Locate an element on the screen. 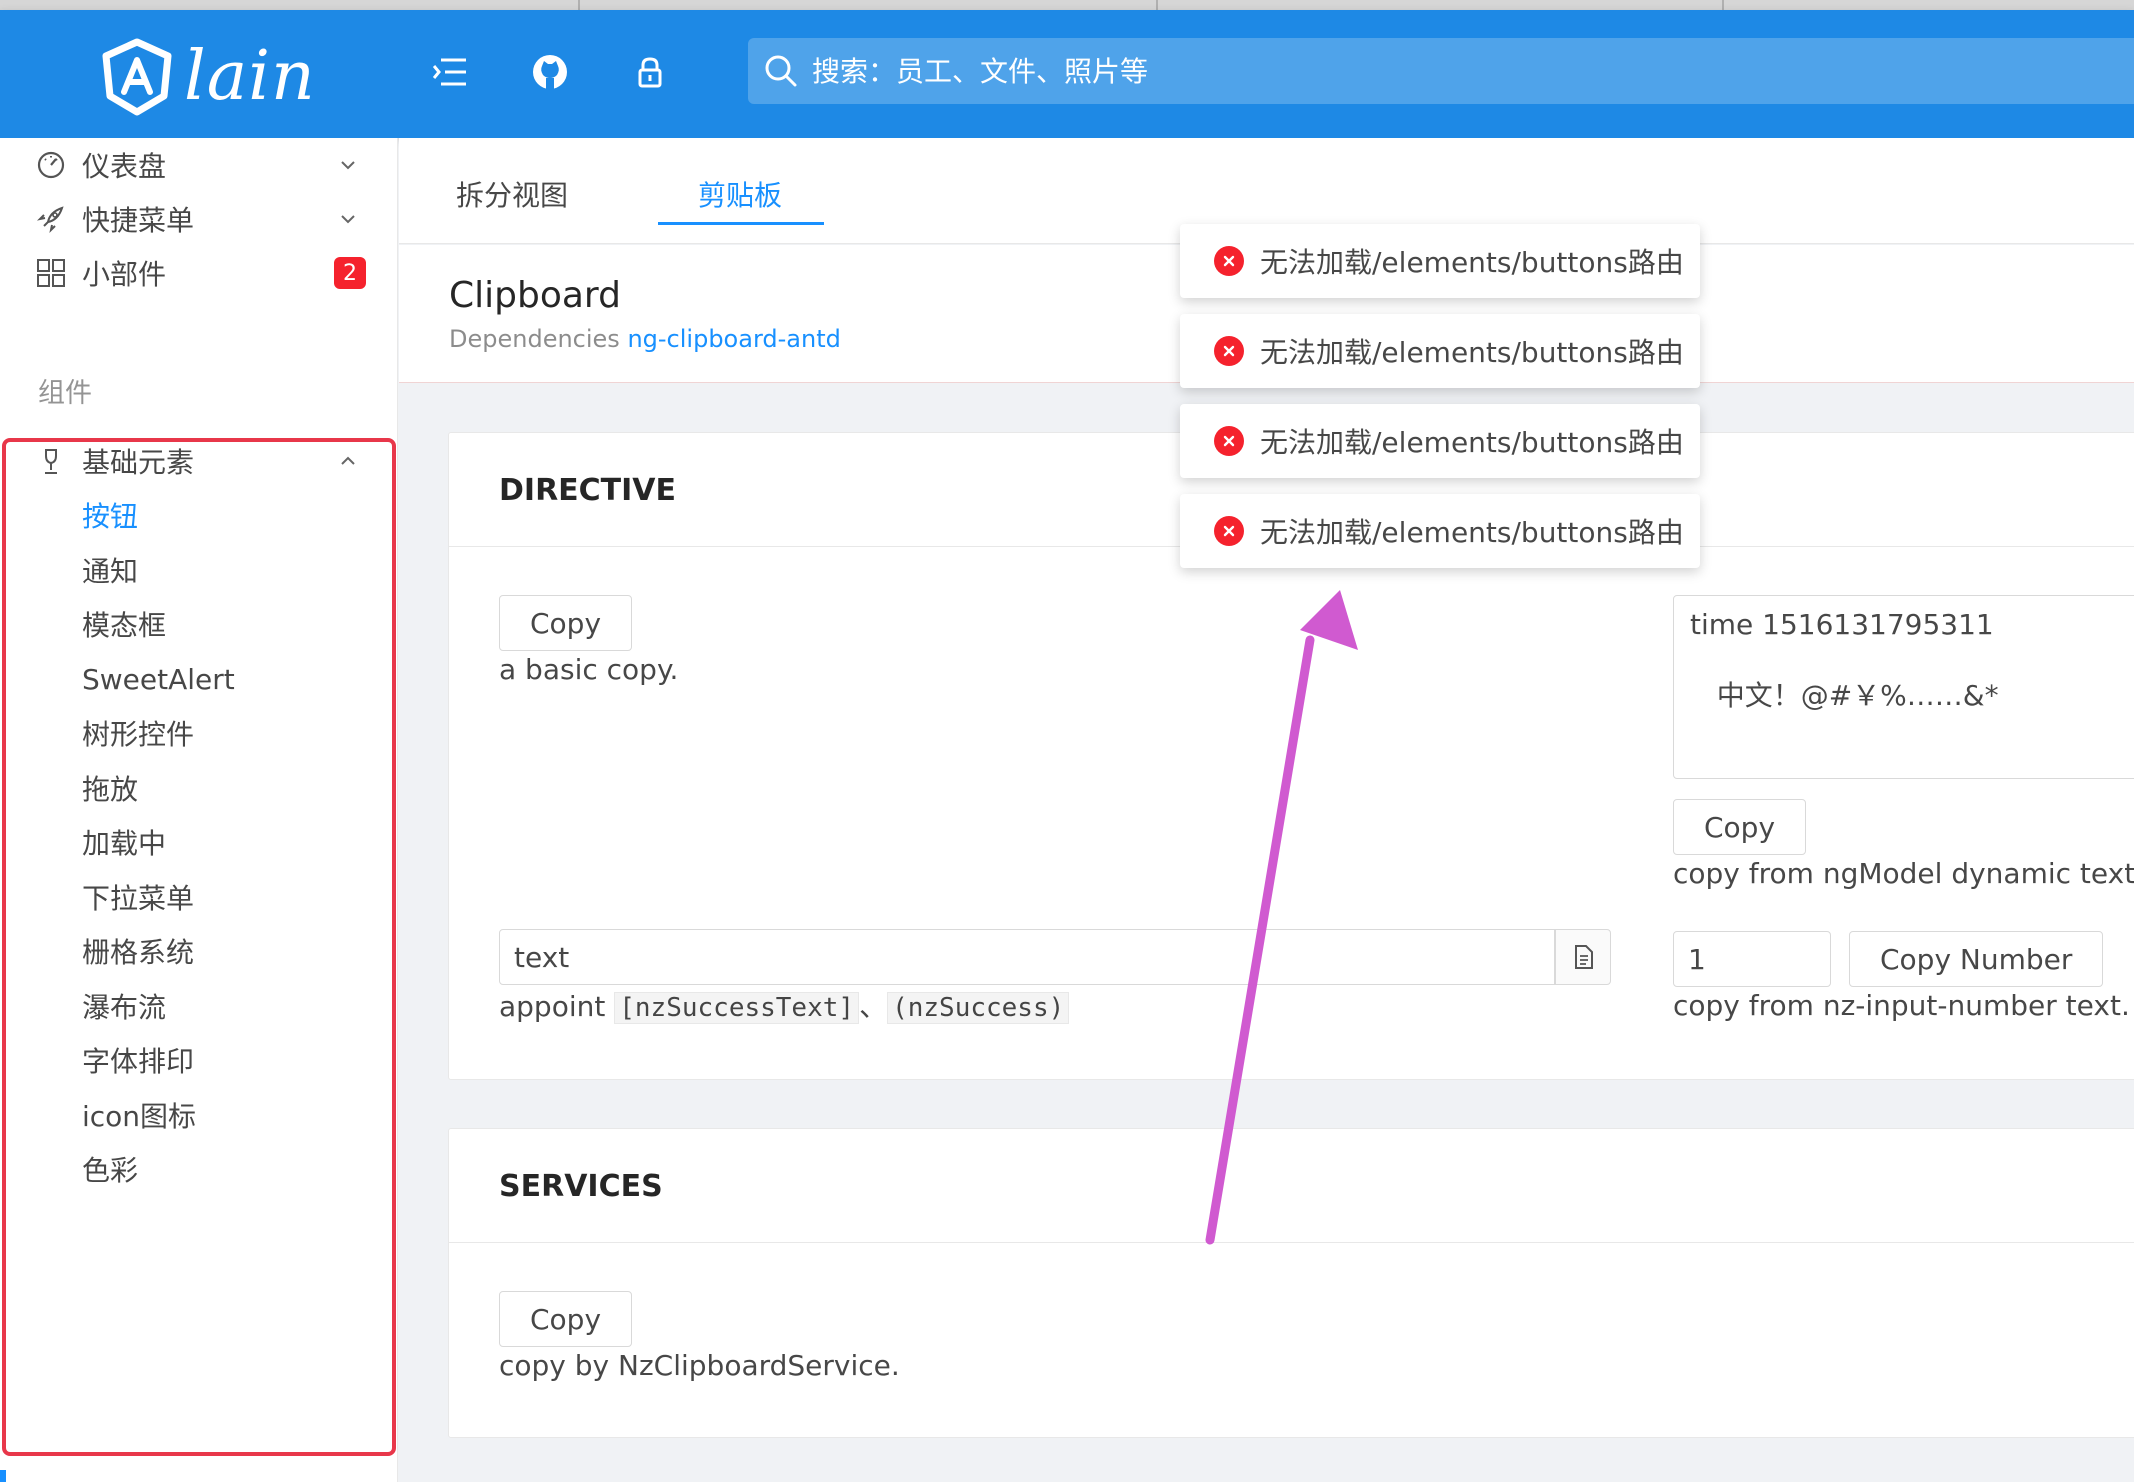 The width and height of the screenshot is (2134, 1482). page-title: Clipboard is located at coordinates (535, 295).